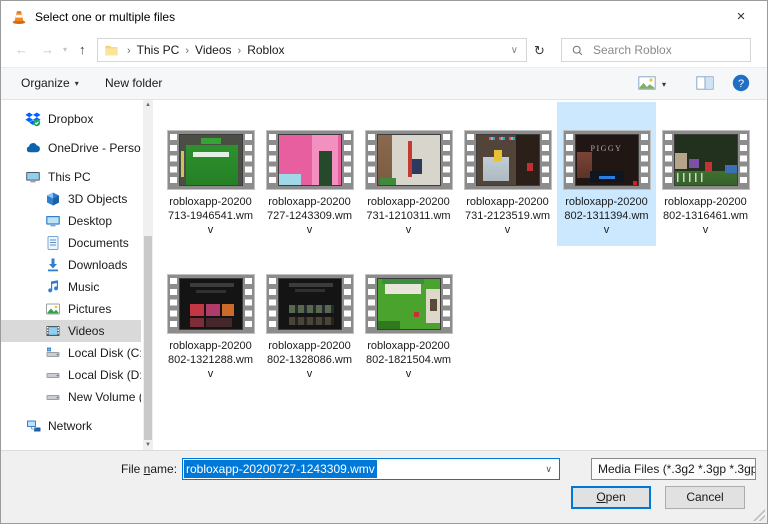 This screenshot has height=524, width=768. I want to click on title-bar: Select one or multiple files ×, so click(384, 17).